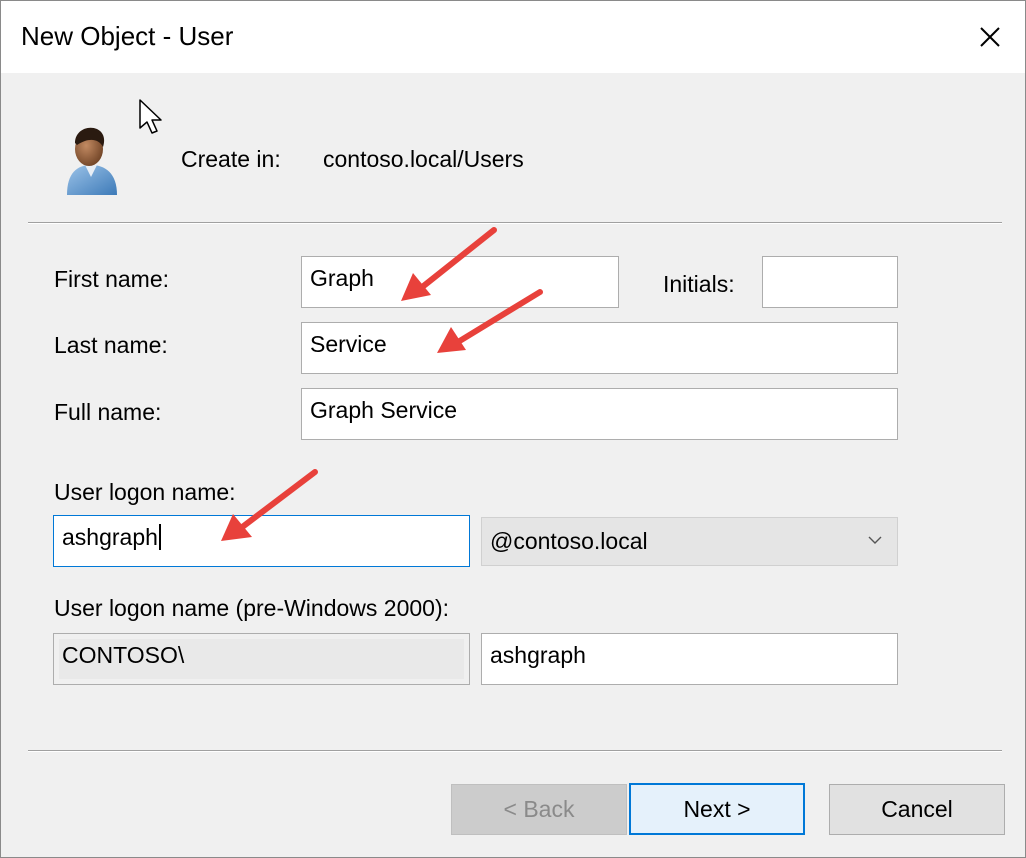 Image resolution: width=1026 pixels, height=858 pixels. What do you see at coordinates (261, 541) in the screenshot?
I see `logon-name-input: ashgraph` at bounding box center [261, 541].